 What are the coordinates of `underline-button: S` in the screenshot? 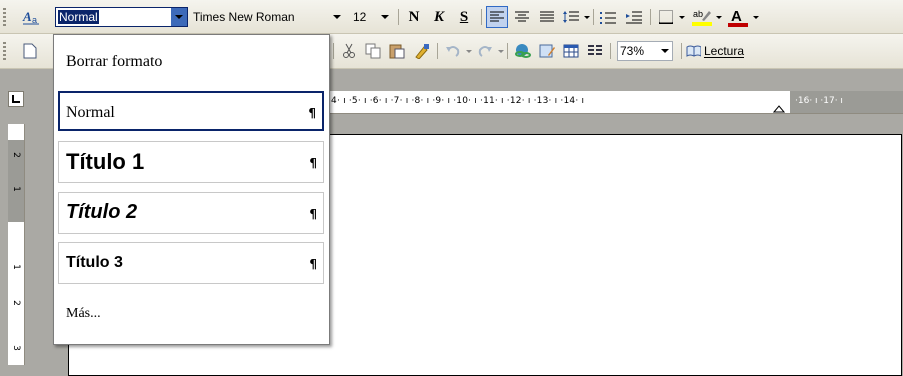 It's located at (464, 17).